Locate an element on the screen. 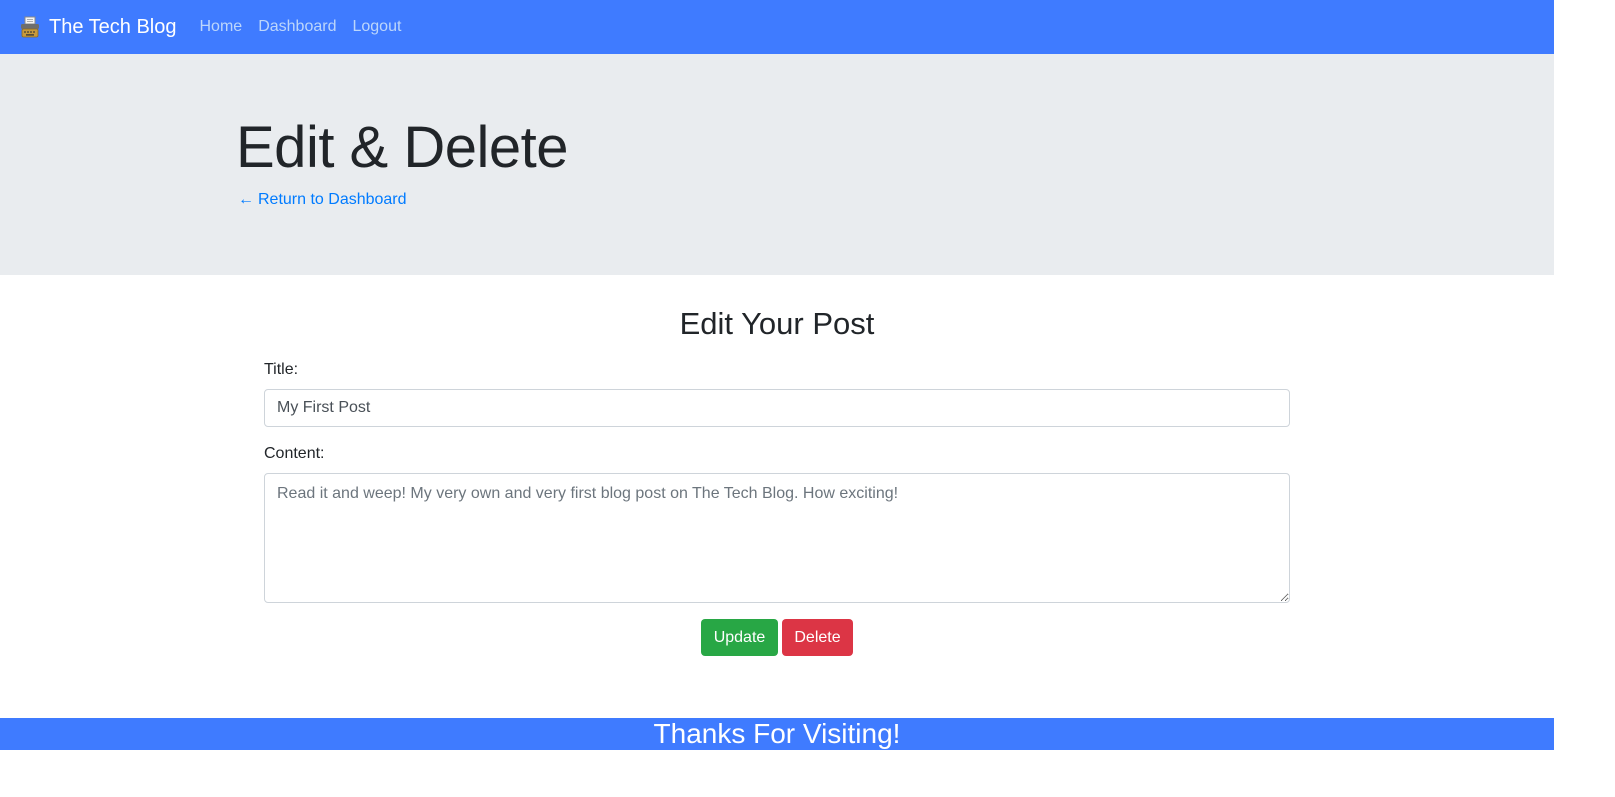 The height and width of the screenshot is (797, 1615). title-label: Title: is located at coordinates (281, 369).